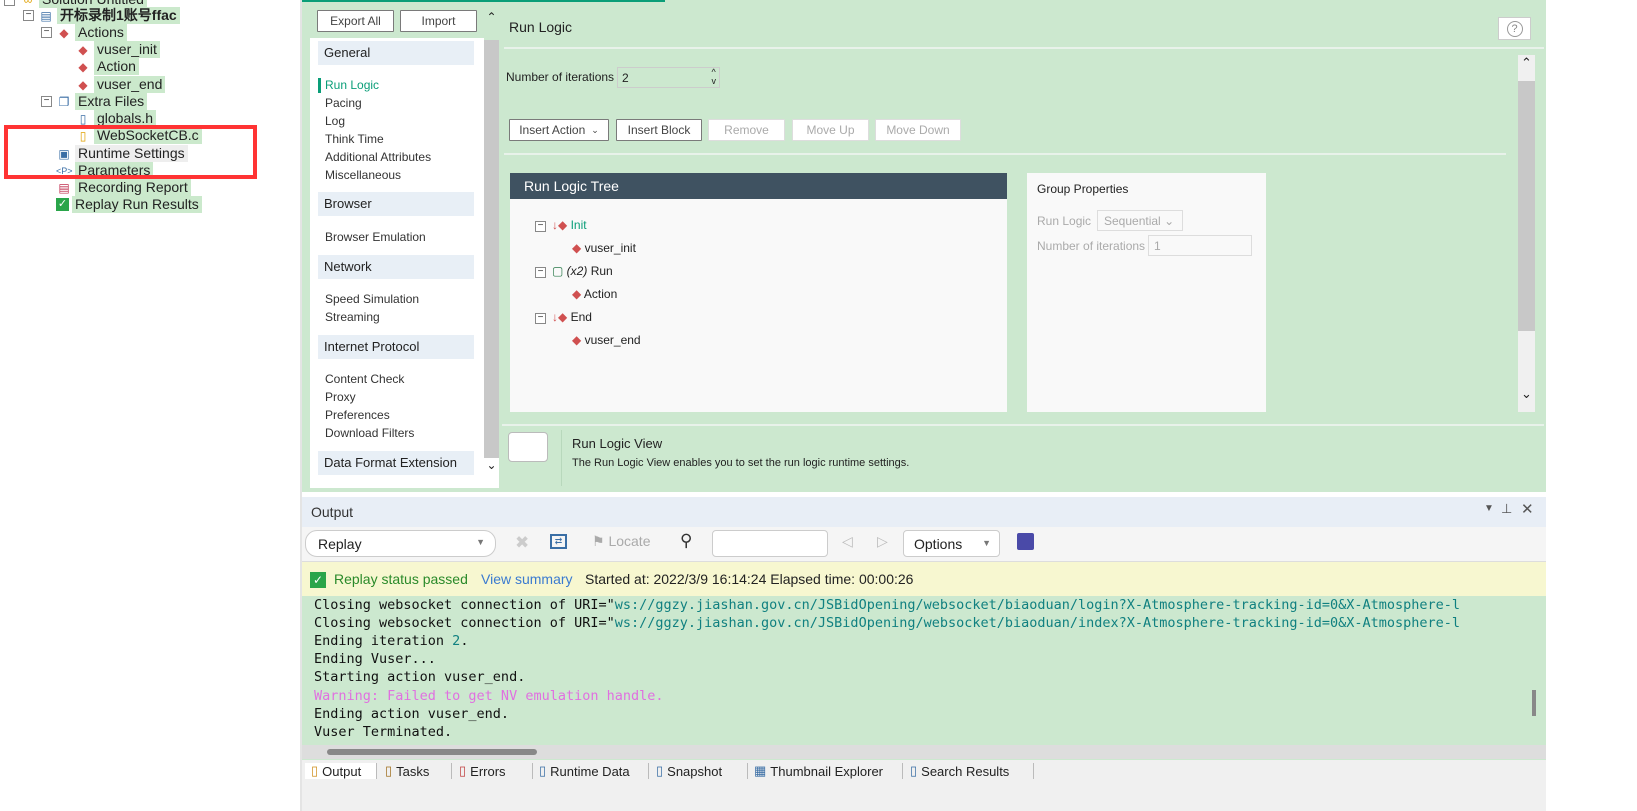 The width and height of the screenshot is (1637, 811). Describe the element at coordinates (354, 139) in the screenshot. I see `nav-think-time: Think Time` at that location.